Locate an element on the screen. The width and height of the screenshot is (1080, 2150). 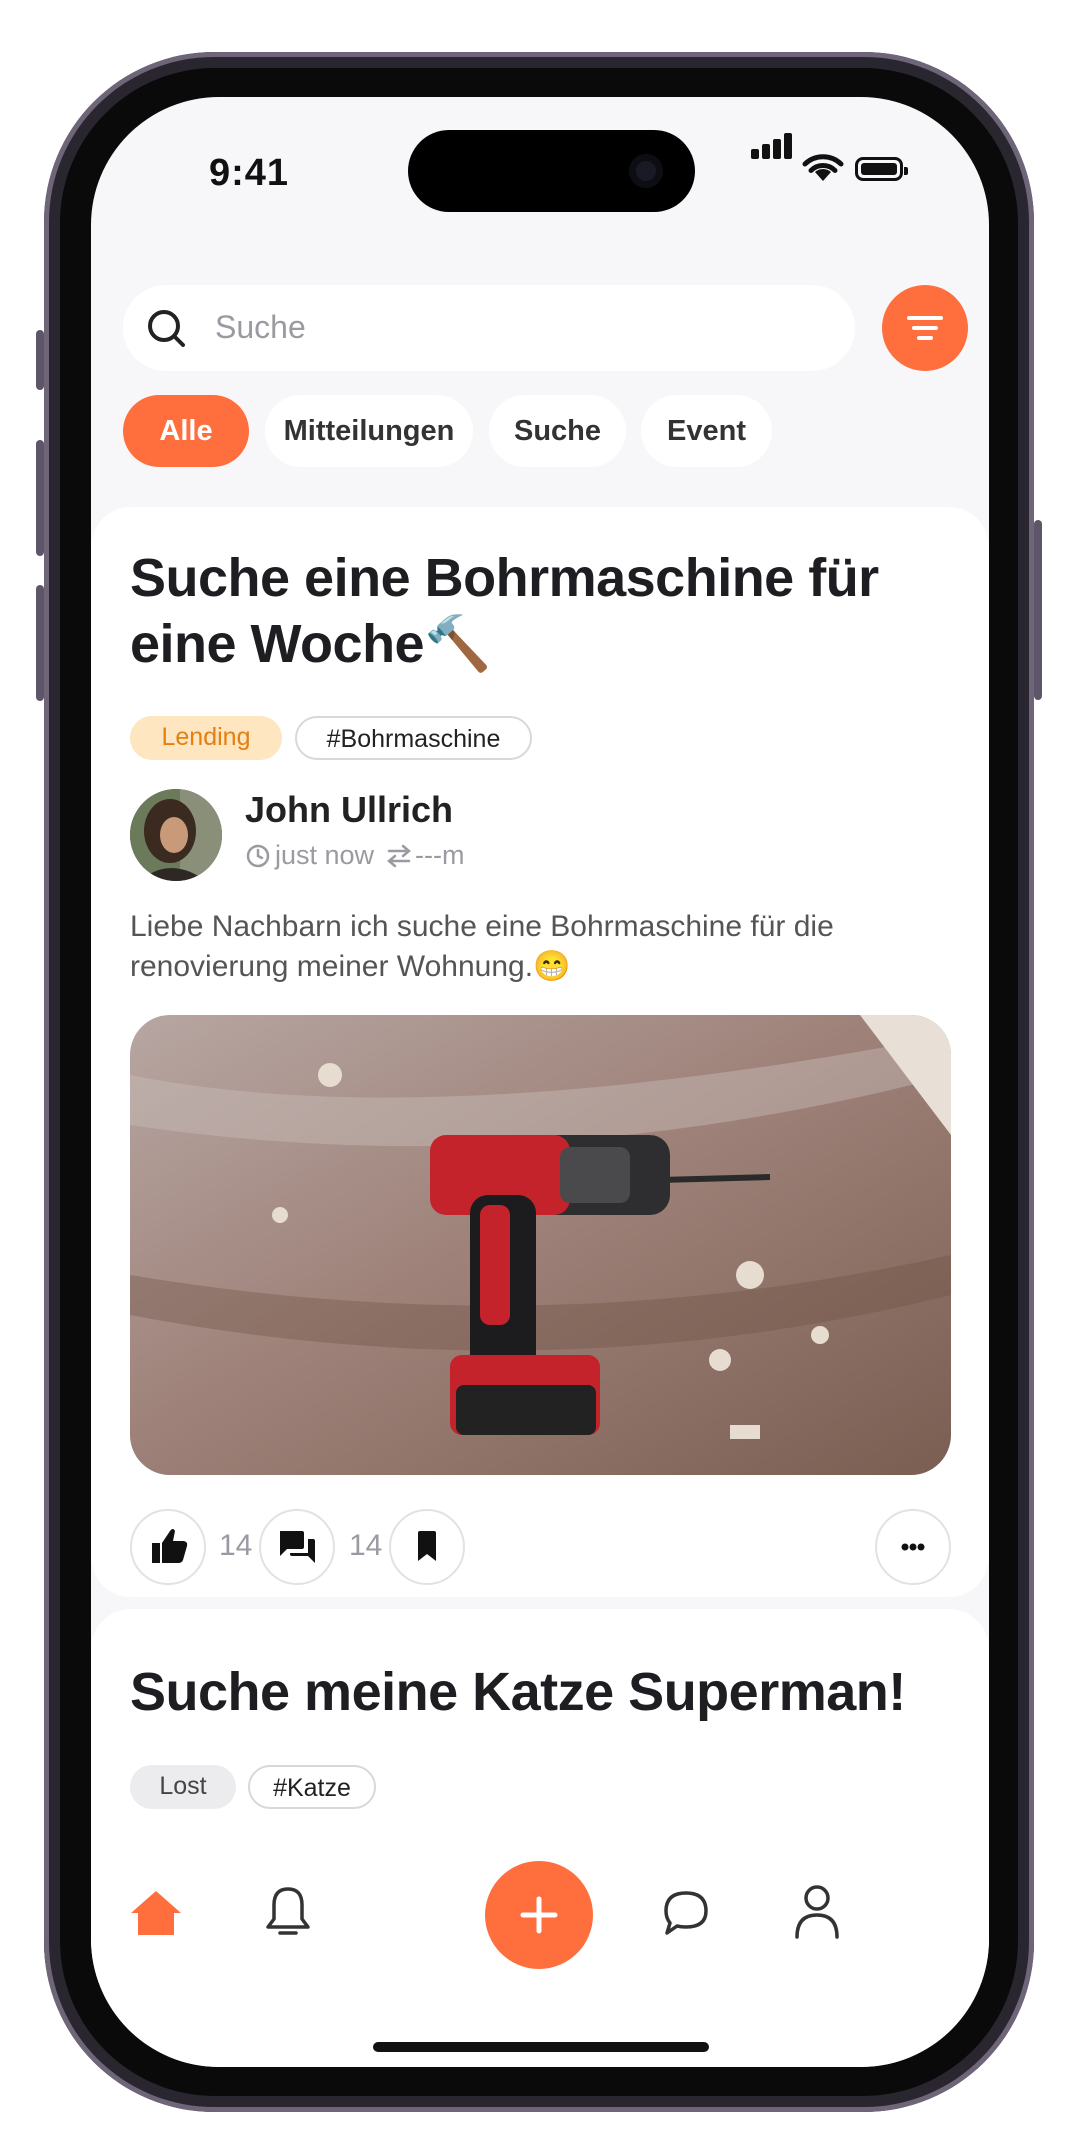
comment-button is located at coordinates (297, 1547).